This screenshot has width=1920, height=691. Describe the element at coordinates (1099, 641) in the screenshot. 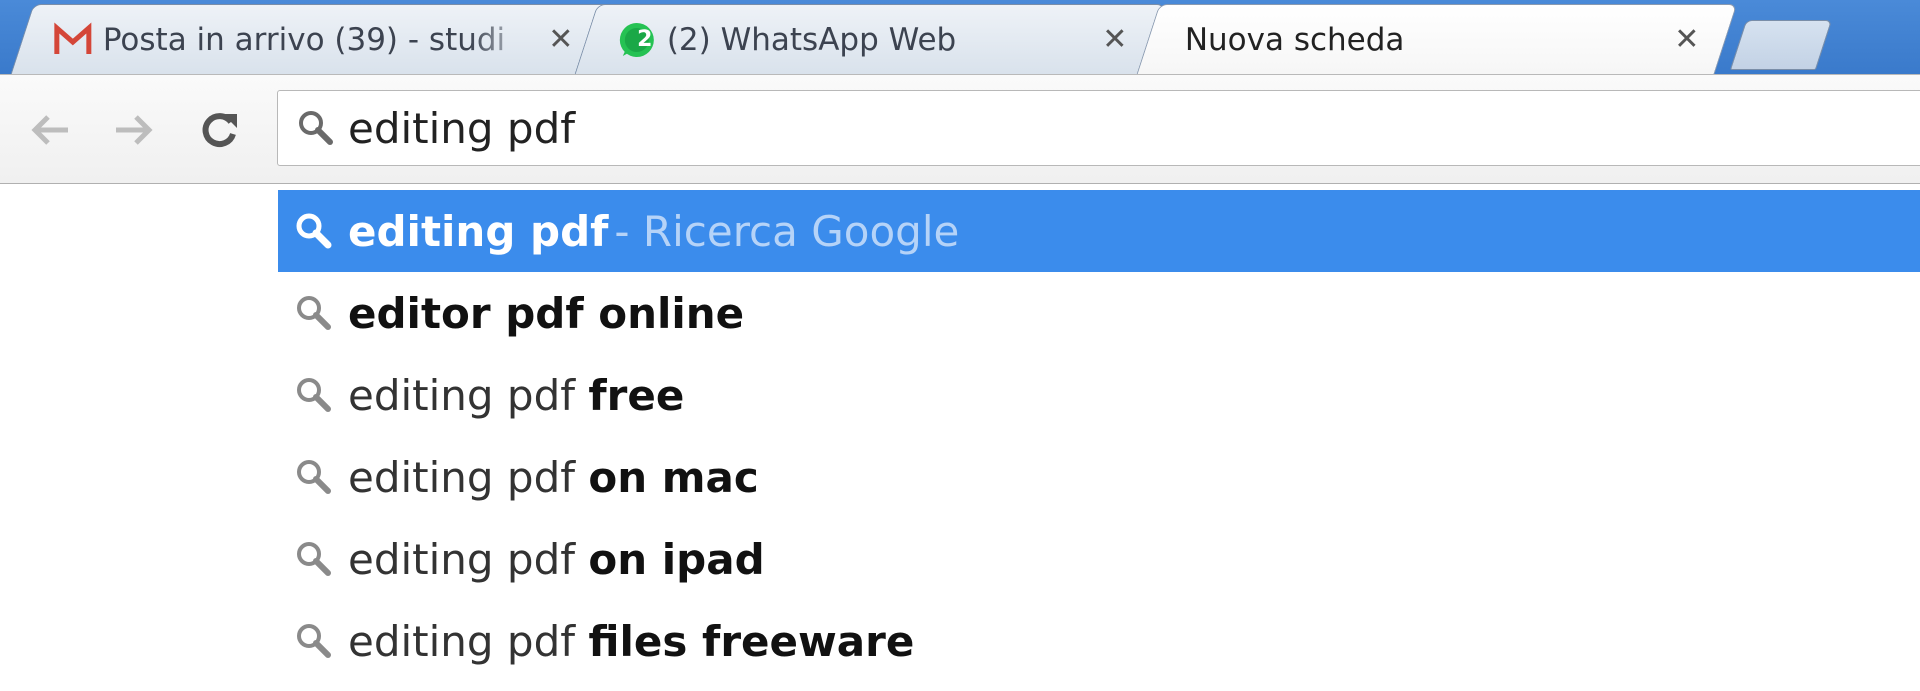

I see `suggestion-item: editing pdf files freeware` at that location.